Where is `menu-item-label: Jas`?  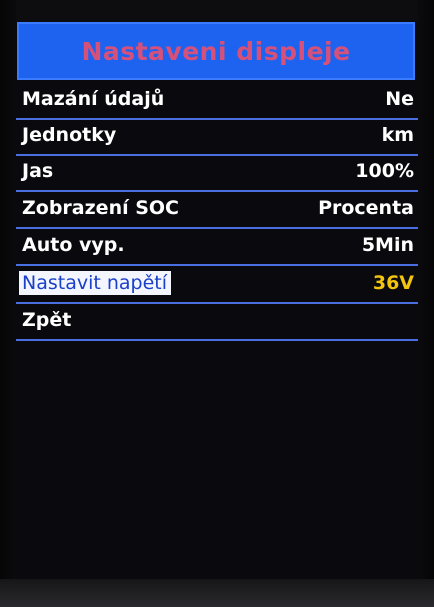 menu-item-label: Jas is located at coordinates (38, 171).